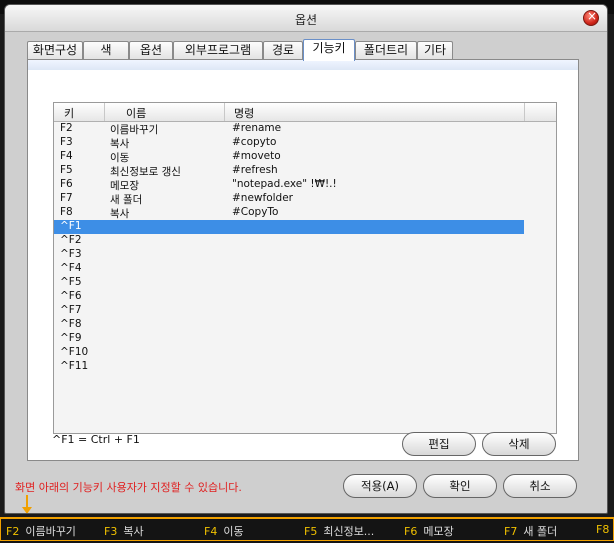 The width and height of the screenshot is (614, 543). I want to click on row-key: ^F10, so click(74, 352).